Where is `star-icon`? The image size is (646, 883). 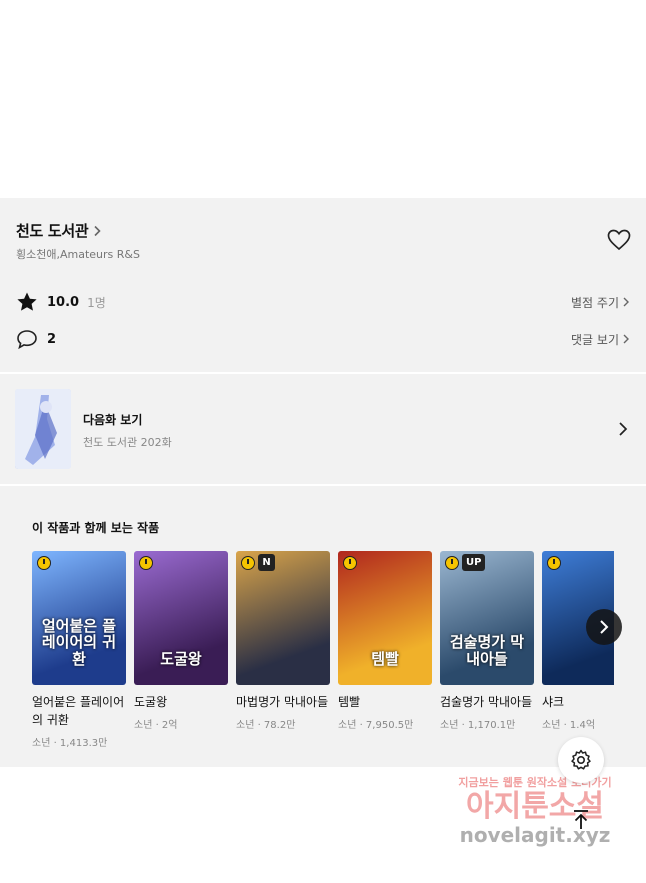
star-icon is located at coordinates (27, 301).